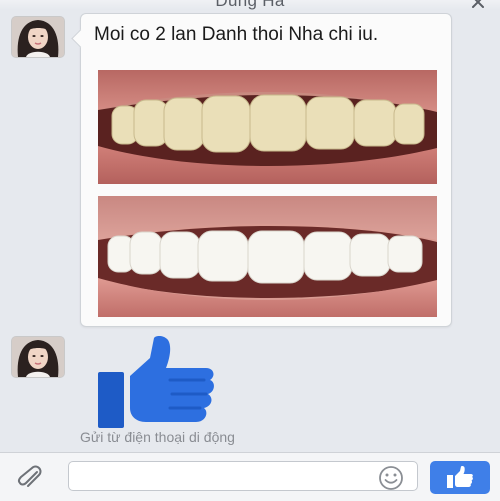  What do you see at coordinates (31, 478) in the screenshot?
I see `paperclip-icon` at bounding box center [31, 478].